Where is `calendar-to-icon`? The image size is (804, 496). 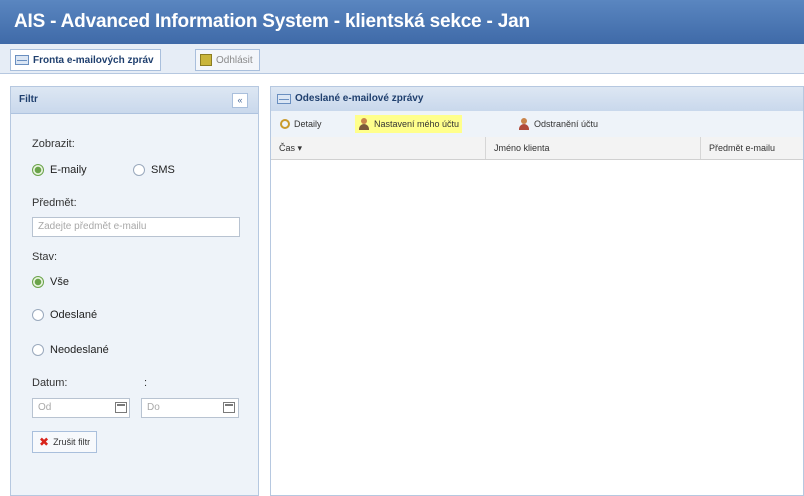 calendar-to-icon is located at coordinates (229, 407).